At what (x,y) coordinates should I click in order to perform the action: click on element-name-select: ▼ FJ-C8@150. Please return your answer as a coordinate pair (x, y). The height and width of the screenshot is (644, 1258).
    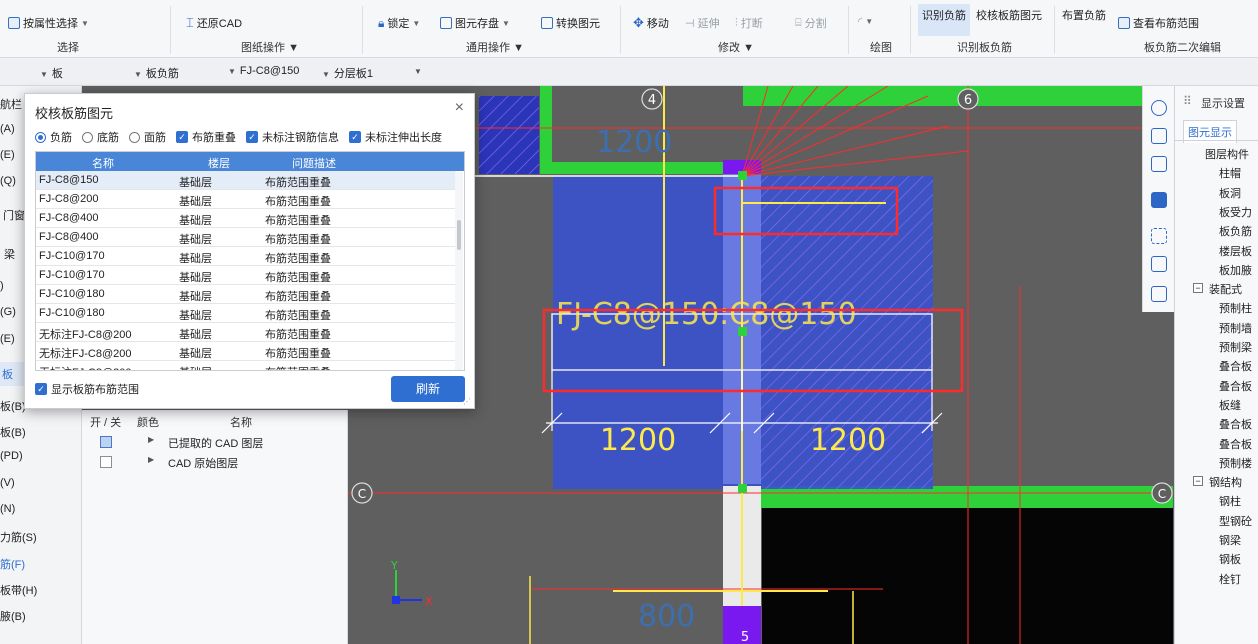
    Looking at the image, I should click on (263, 71).